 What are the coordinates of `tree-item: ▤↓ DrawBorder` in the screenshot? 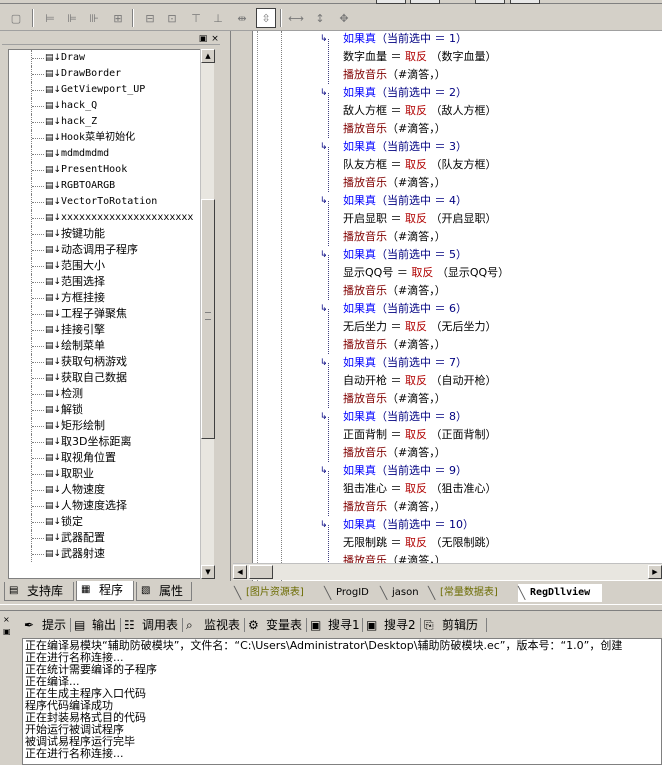 It's located at (111, 74).